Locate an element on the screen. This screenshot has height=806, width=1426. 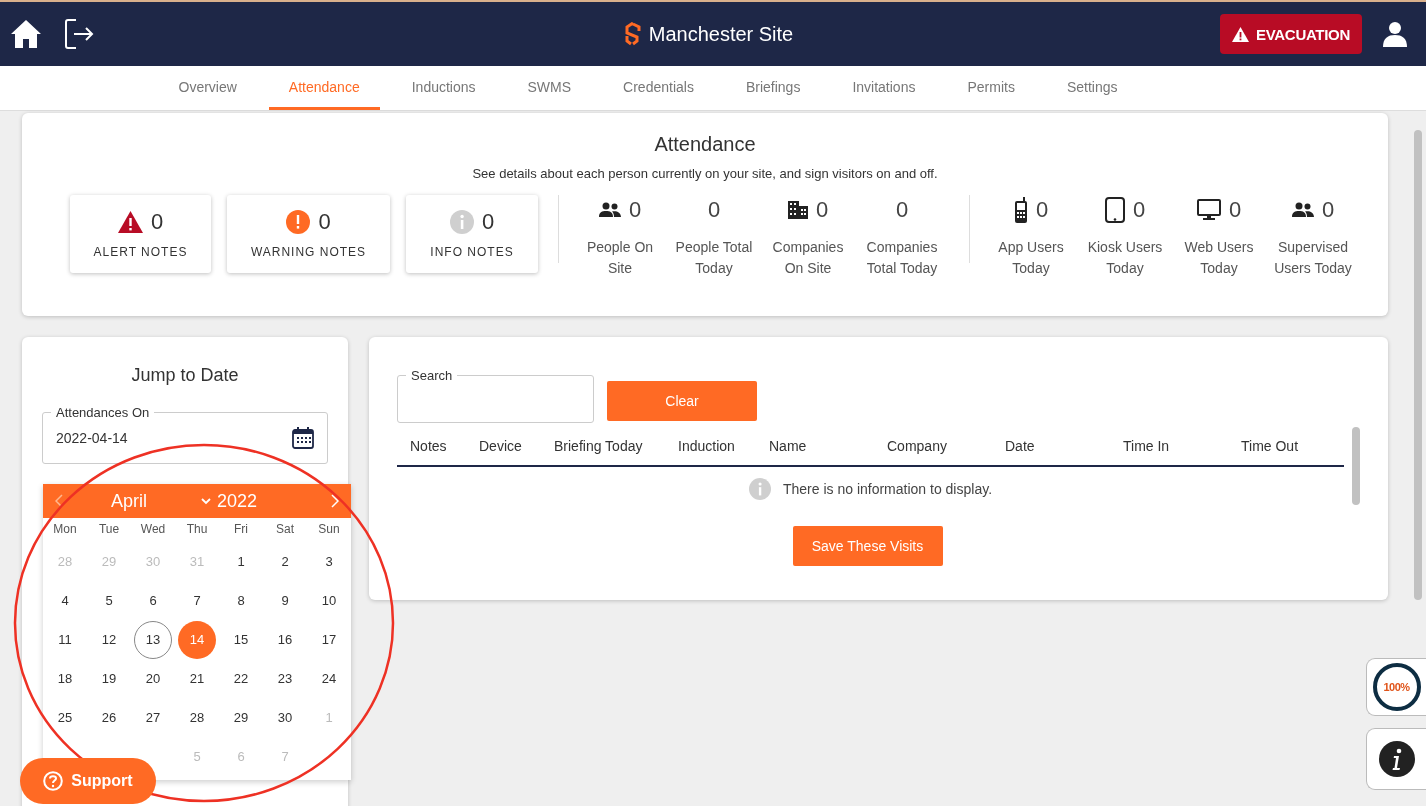
nav-tab: Invitations is located at coordinates (884, 88).